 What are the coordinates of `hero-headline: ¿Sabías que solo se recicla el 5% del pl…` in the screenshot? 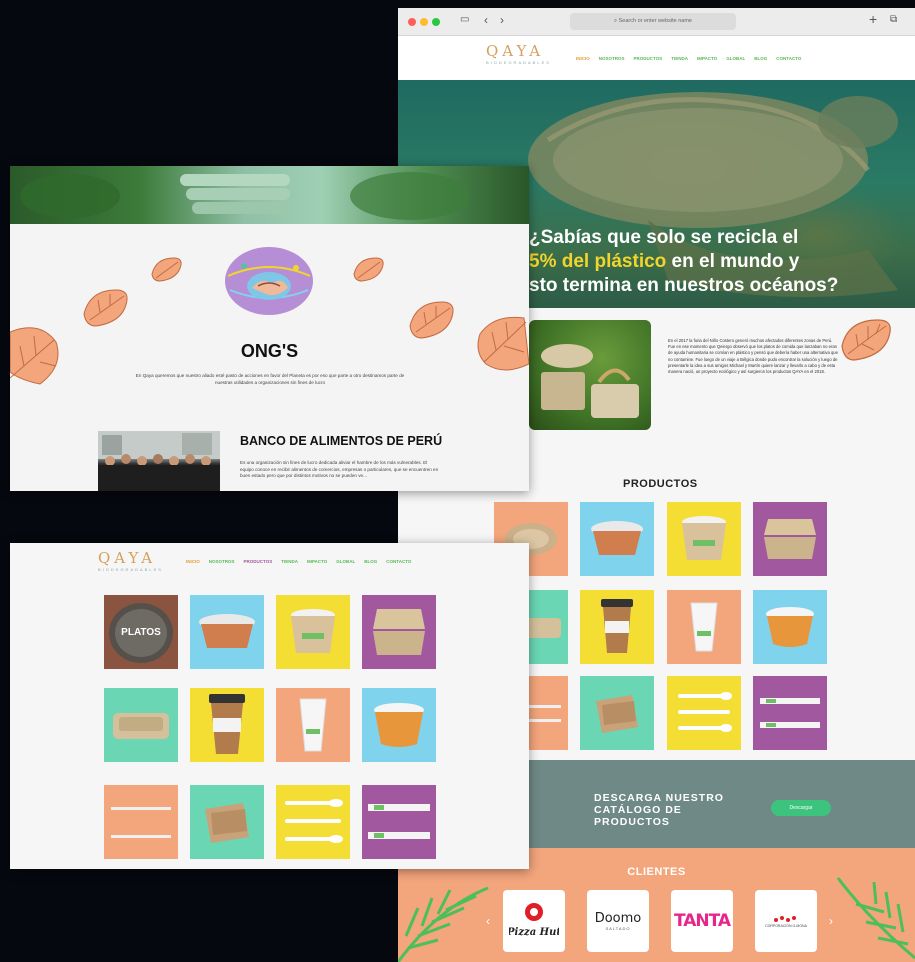 It's located at (719, 262).